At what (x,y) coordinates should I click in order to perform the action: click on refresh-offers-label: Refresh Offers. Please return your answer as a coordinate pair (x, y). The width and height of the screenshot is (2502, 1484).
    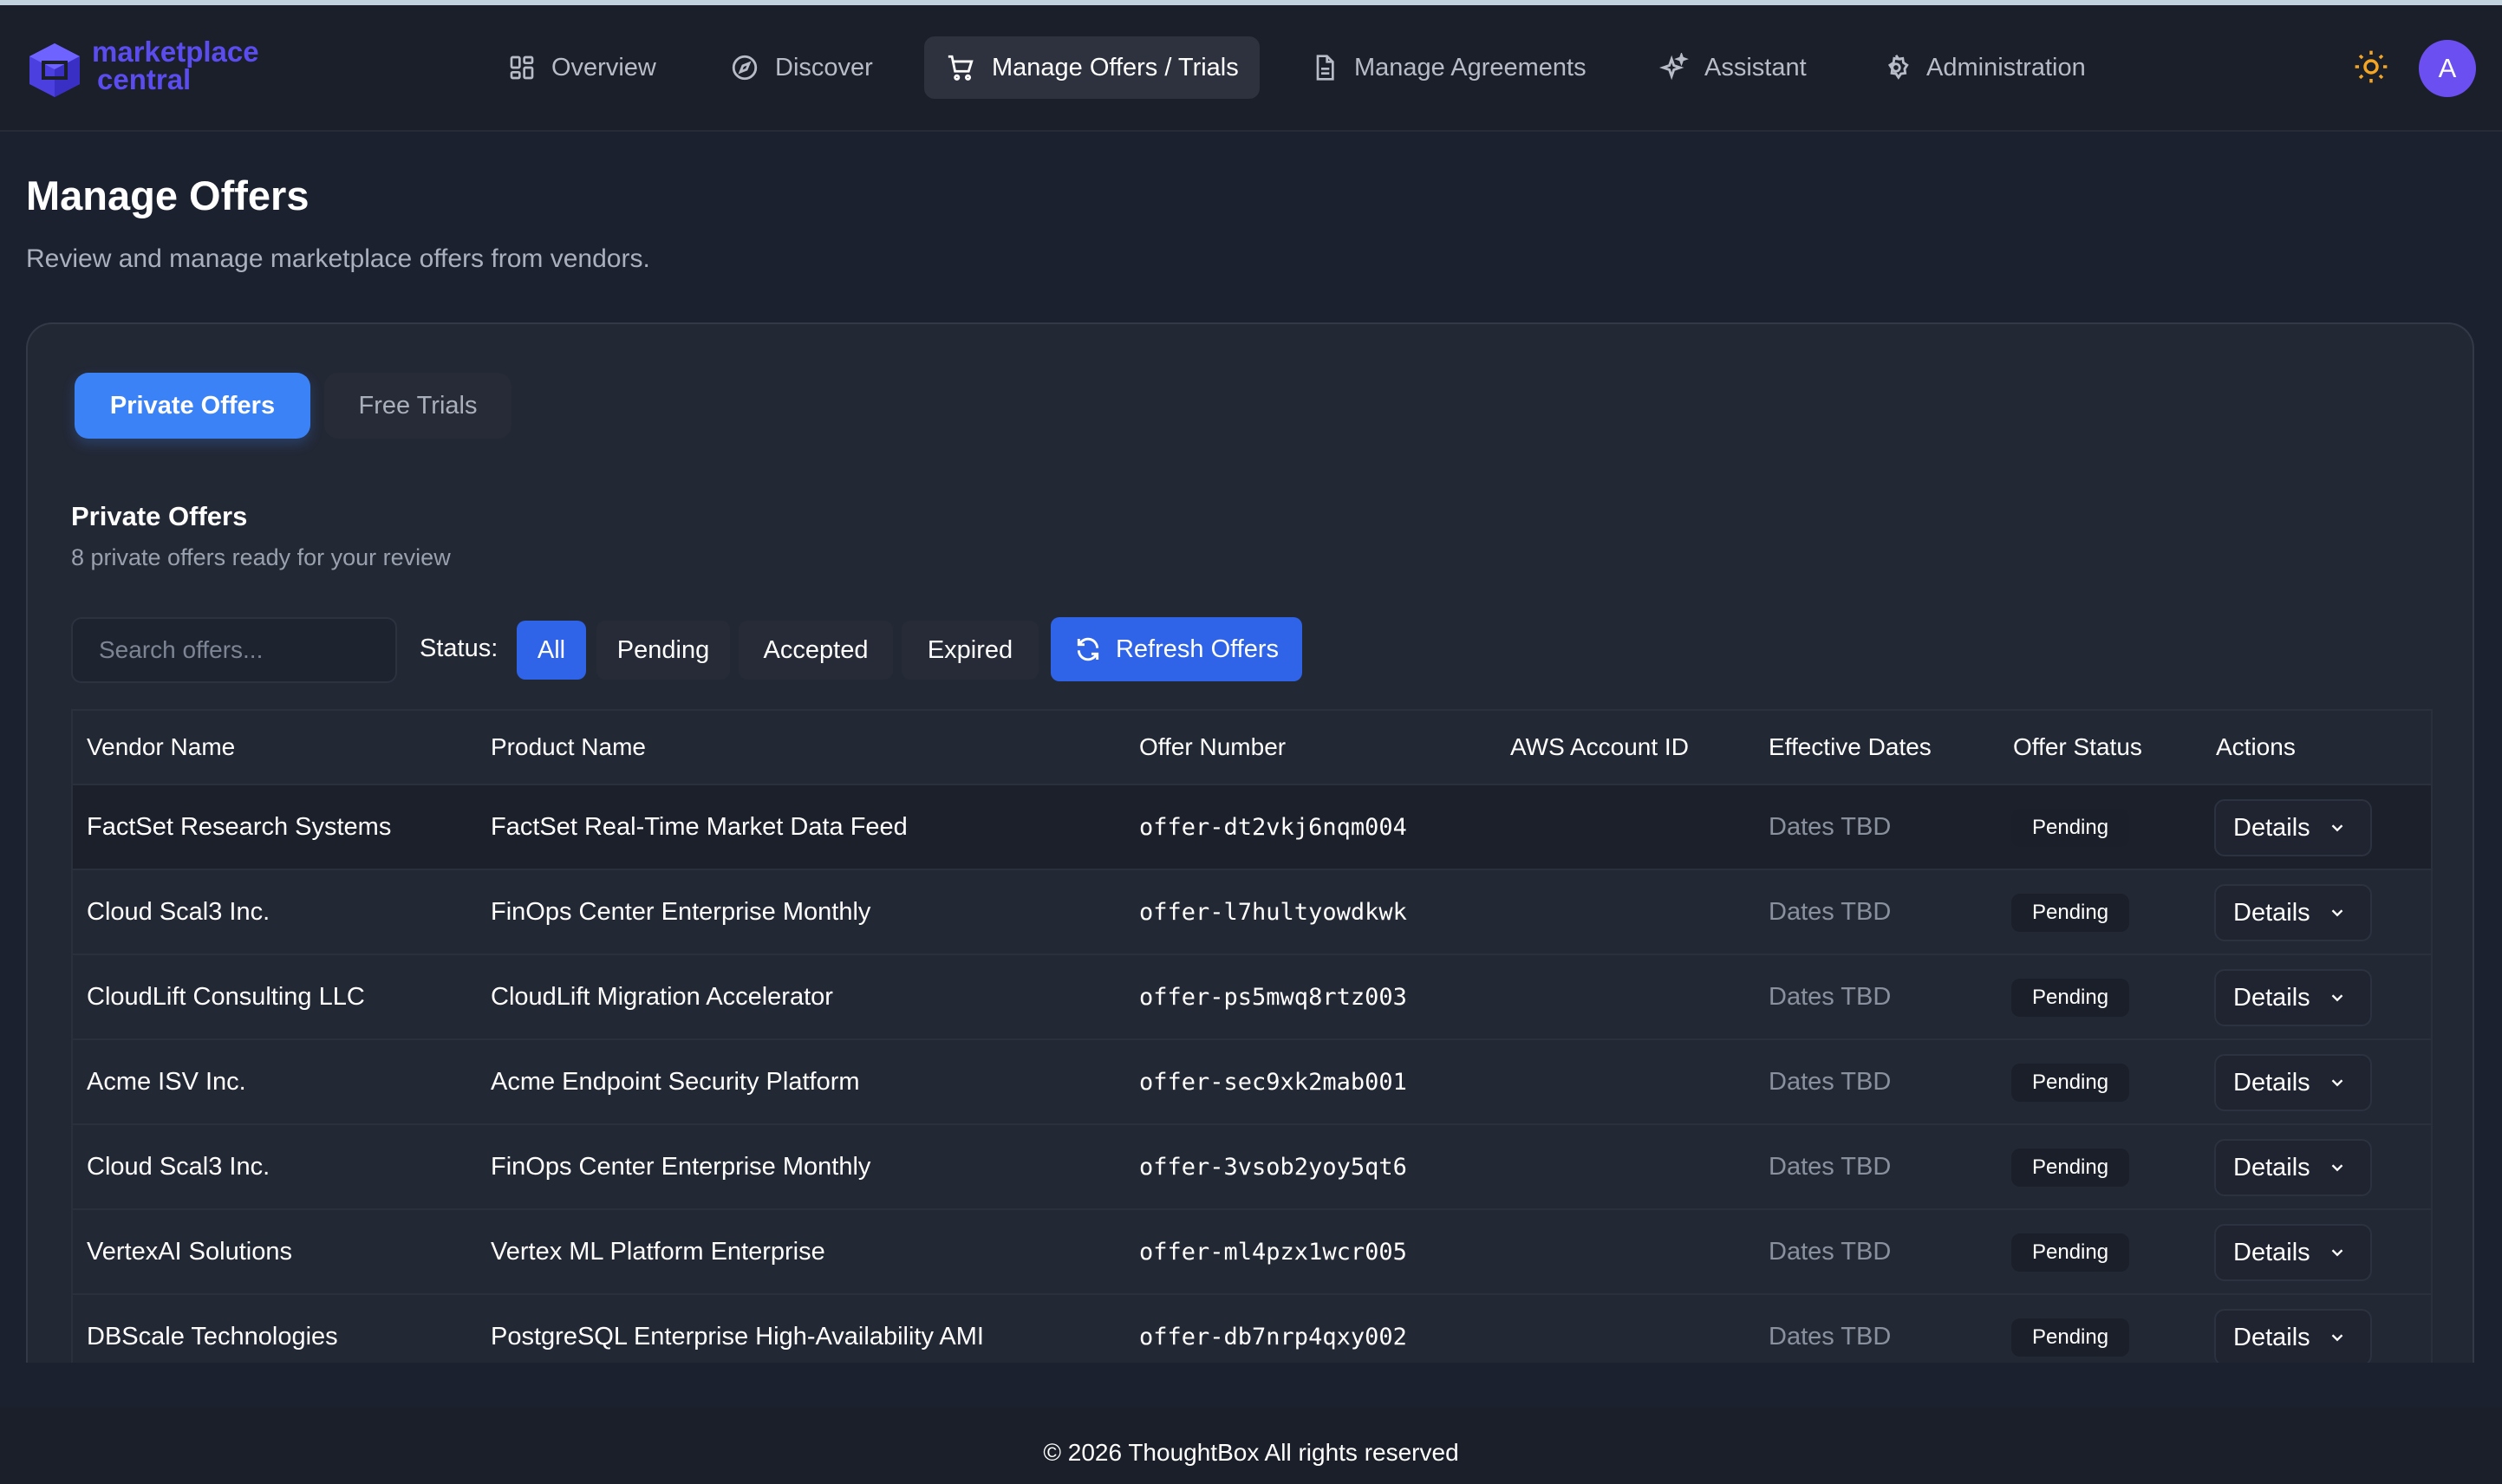
    Looking at the image, I should click on (1197, 649).